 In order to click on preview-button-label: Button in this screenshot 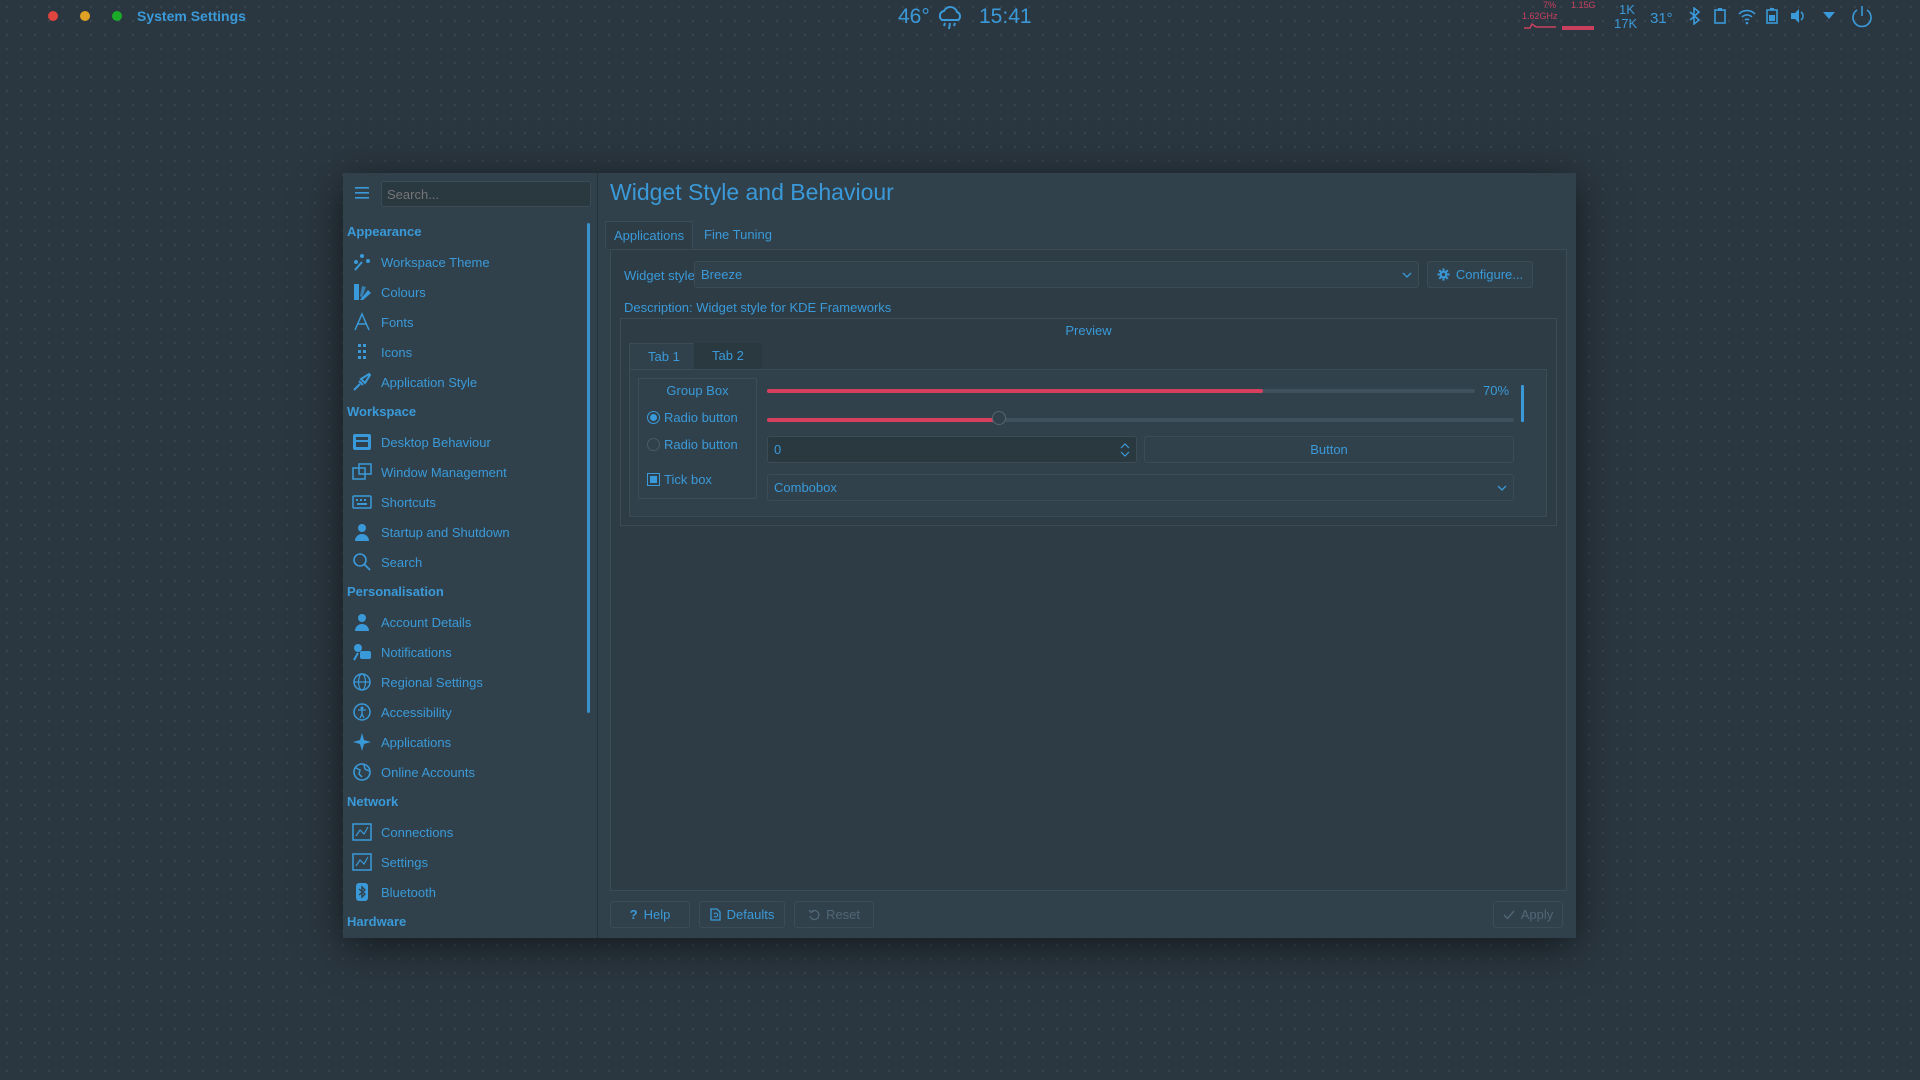, I will do `click(1329, 449)`.